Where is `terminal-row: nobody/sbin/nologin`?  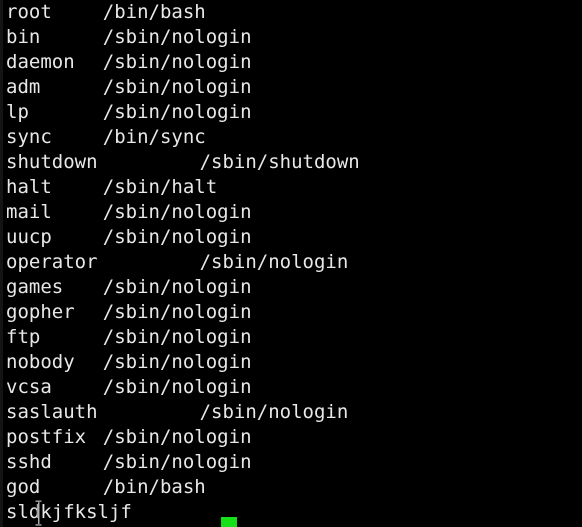
terminal-row: nobody/sbin/nologin is located at coordinates (294, 362).